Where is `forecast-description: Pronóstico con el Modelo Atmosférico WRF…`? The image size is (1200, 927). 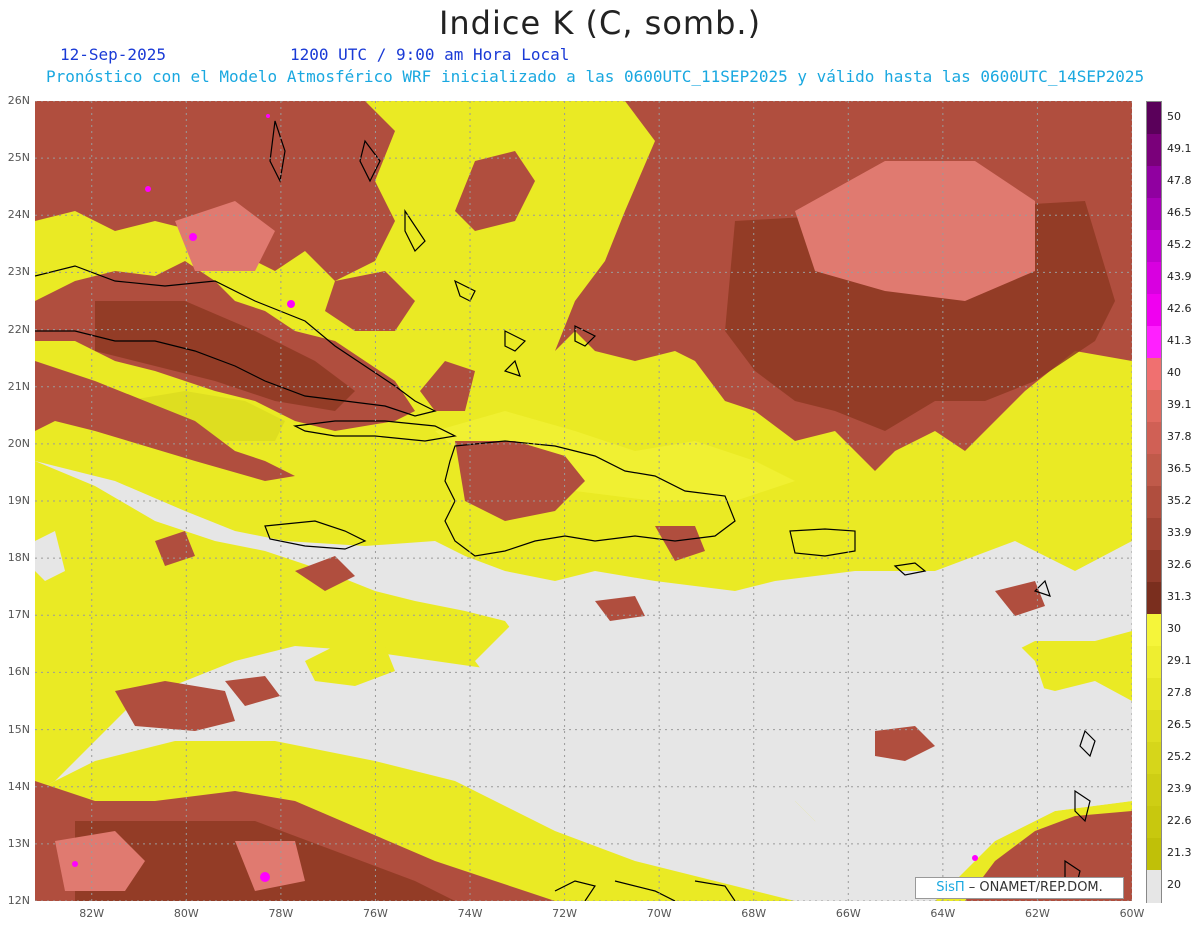 forecast-description: Pronóstico con el Modelo Atmosférico WRF… is located at coordinates (595, 76).